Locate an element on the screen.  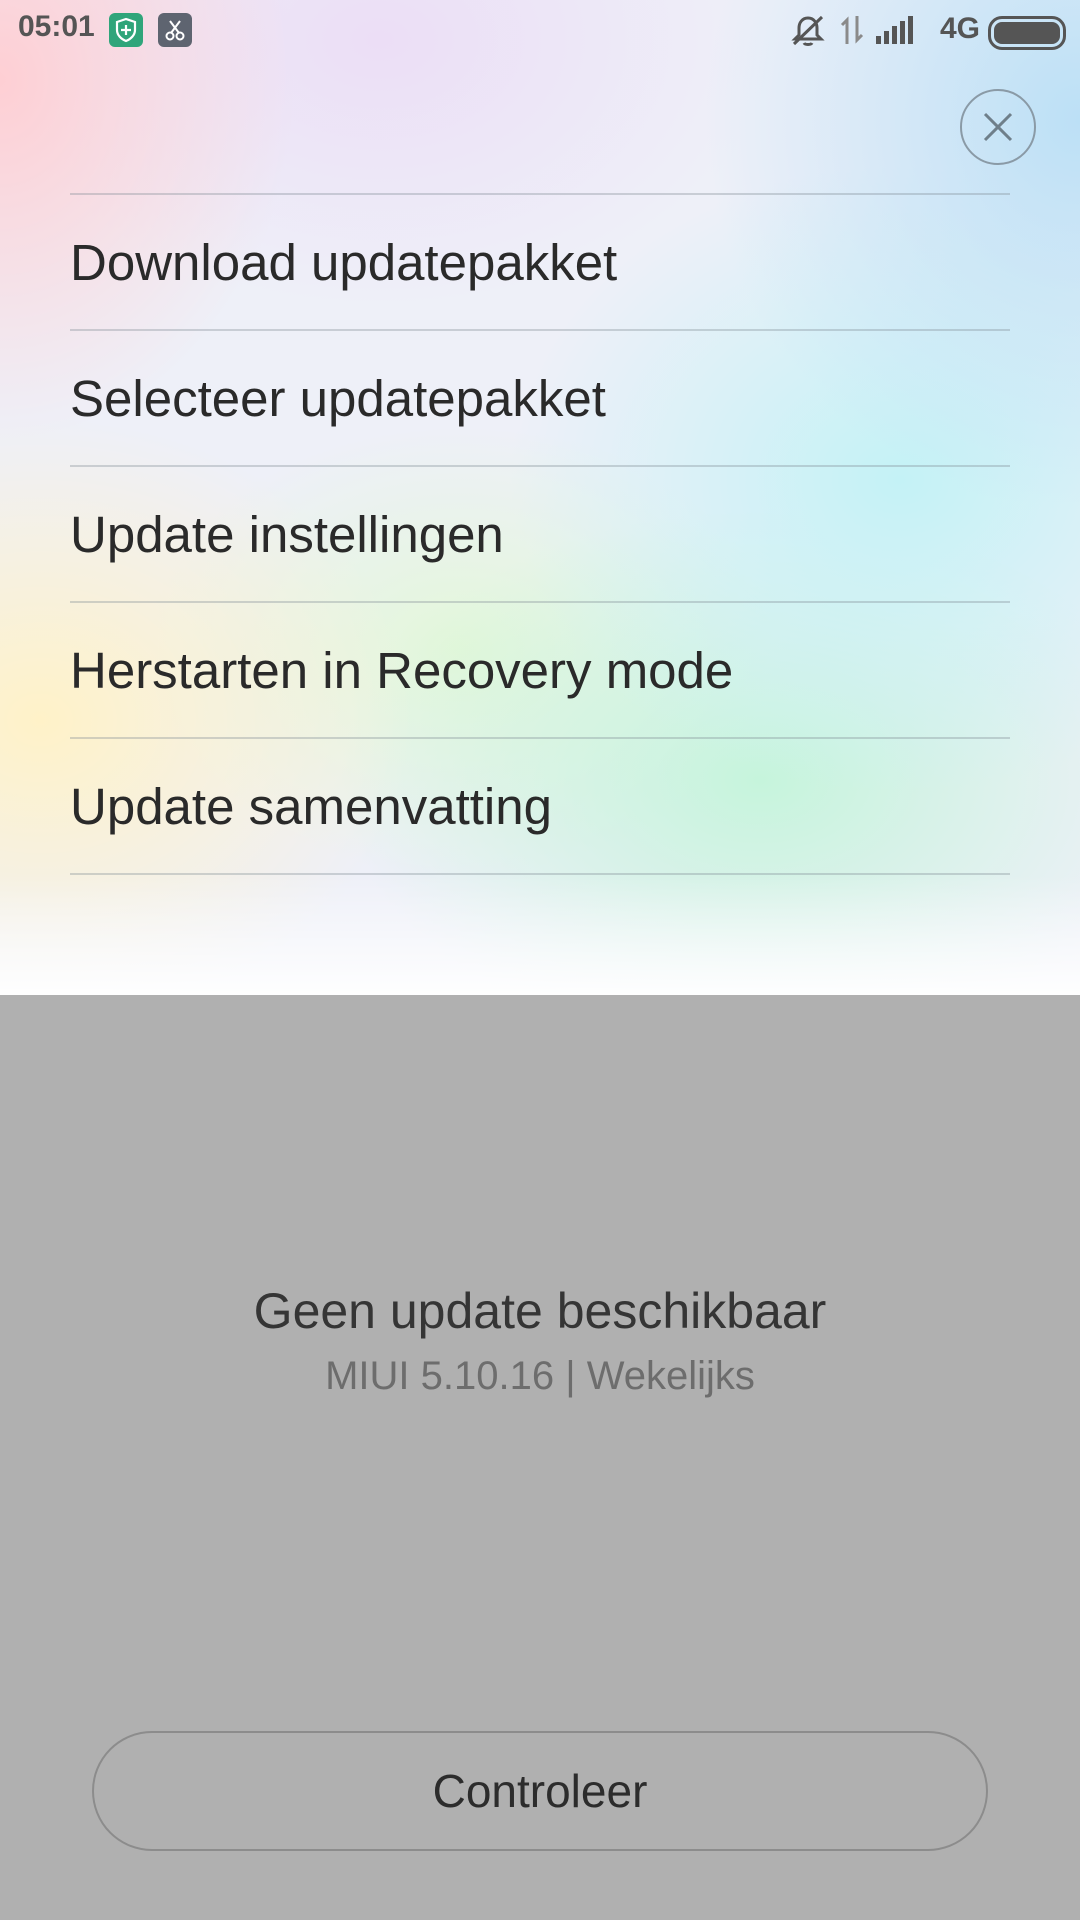
scissors-icon is located at coordinates (175, 30).